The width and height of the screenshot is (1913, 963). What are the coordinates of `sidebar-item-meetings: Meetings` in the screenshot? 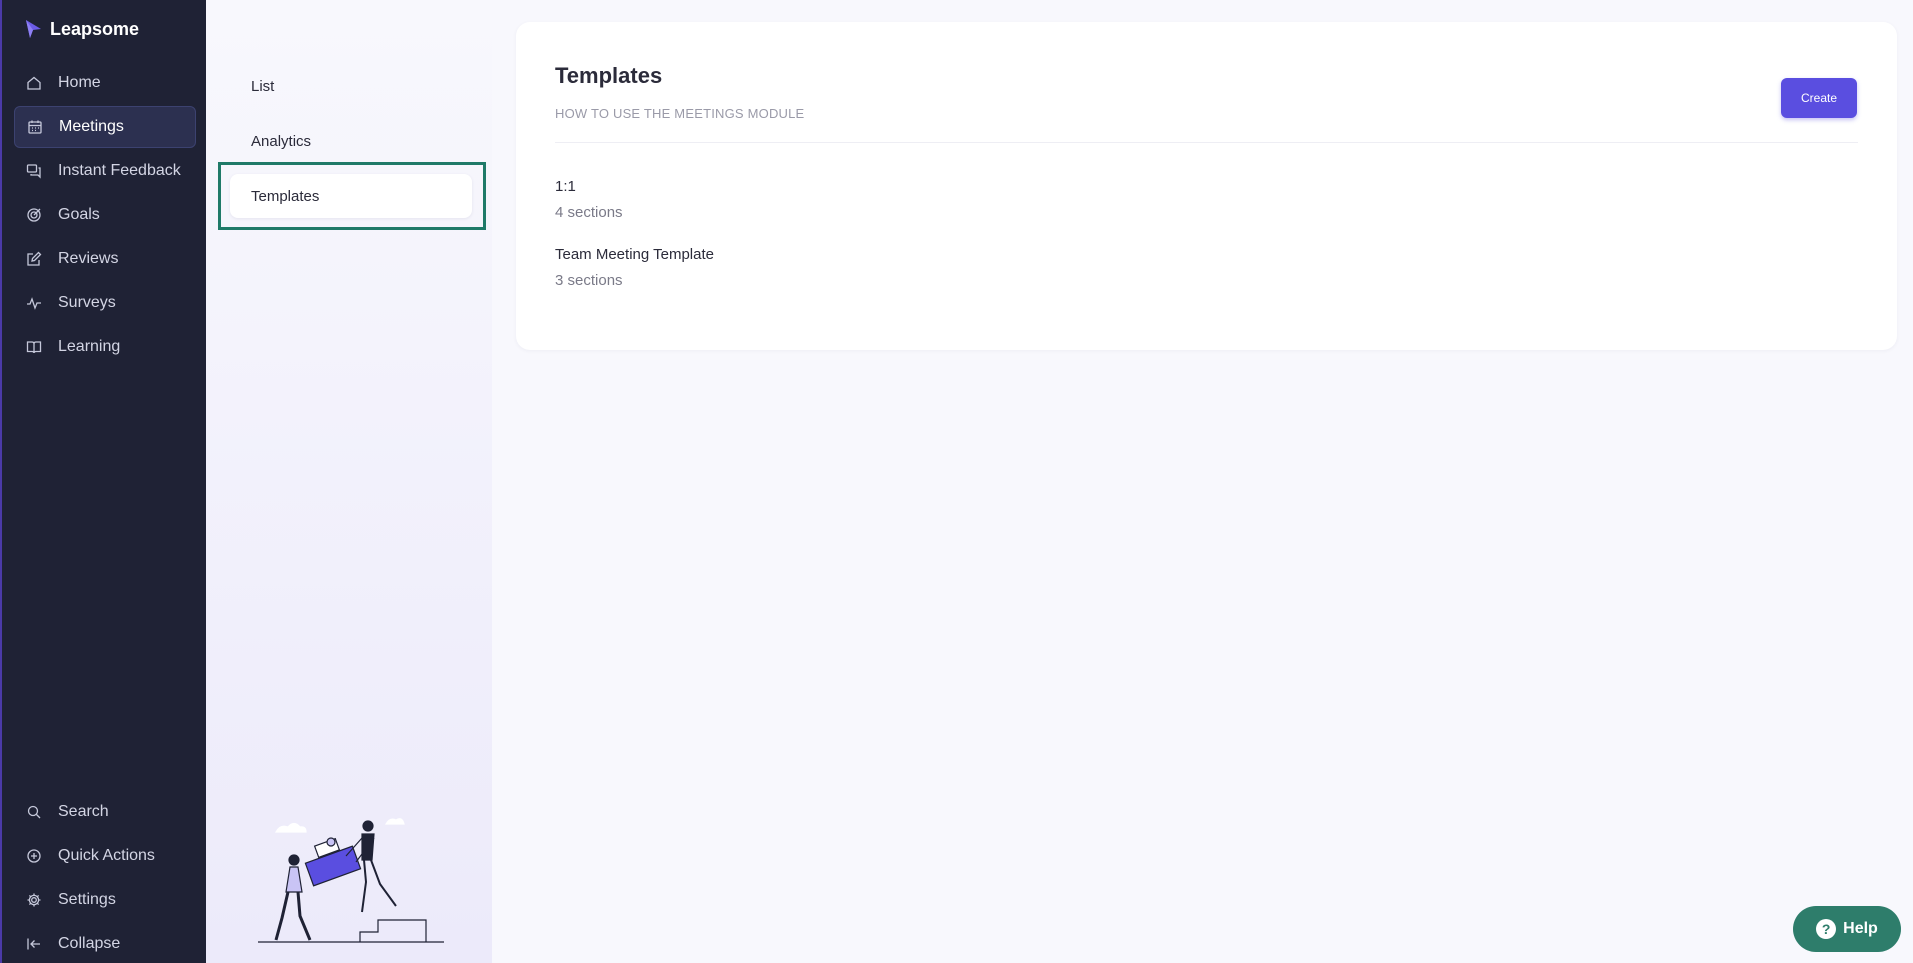 It's located at (105, 127).